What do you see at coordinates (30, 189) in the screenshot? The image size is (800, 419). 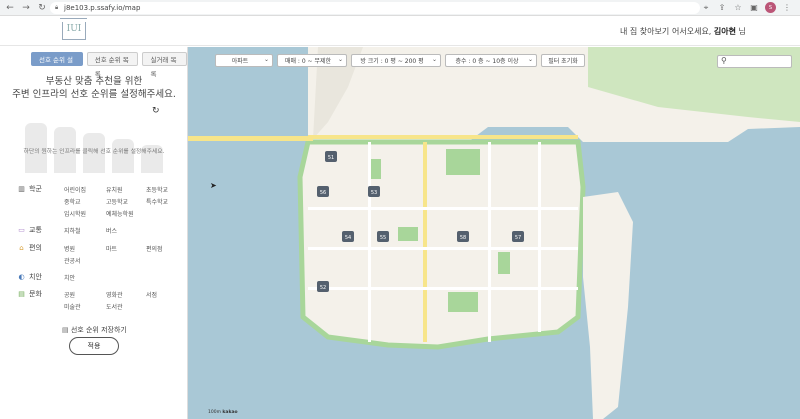 I see `category-school: ▥ 학군` at bounding box center [30, 189].